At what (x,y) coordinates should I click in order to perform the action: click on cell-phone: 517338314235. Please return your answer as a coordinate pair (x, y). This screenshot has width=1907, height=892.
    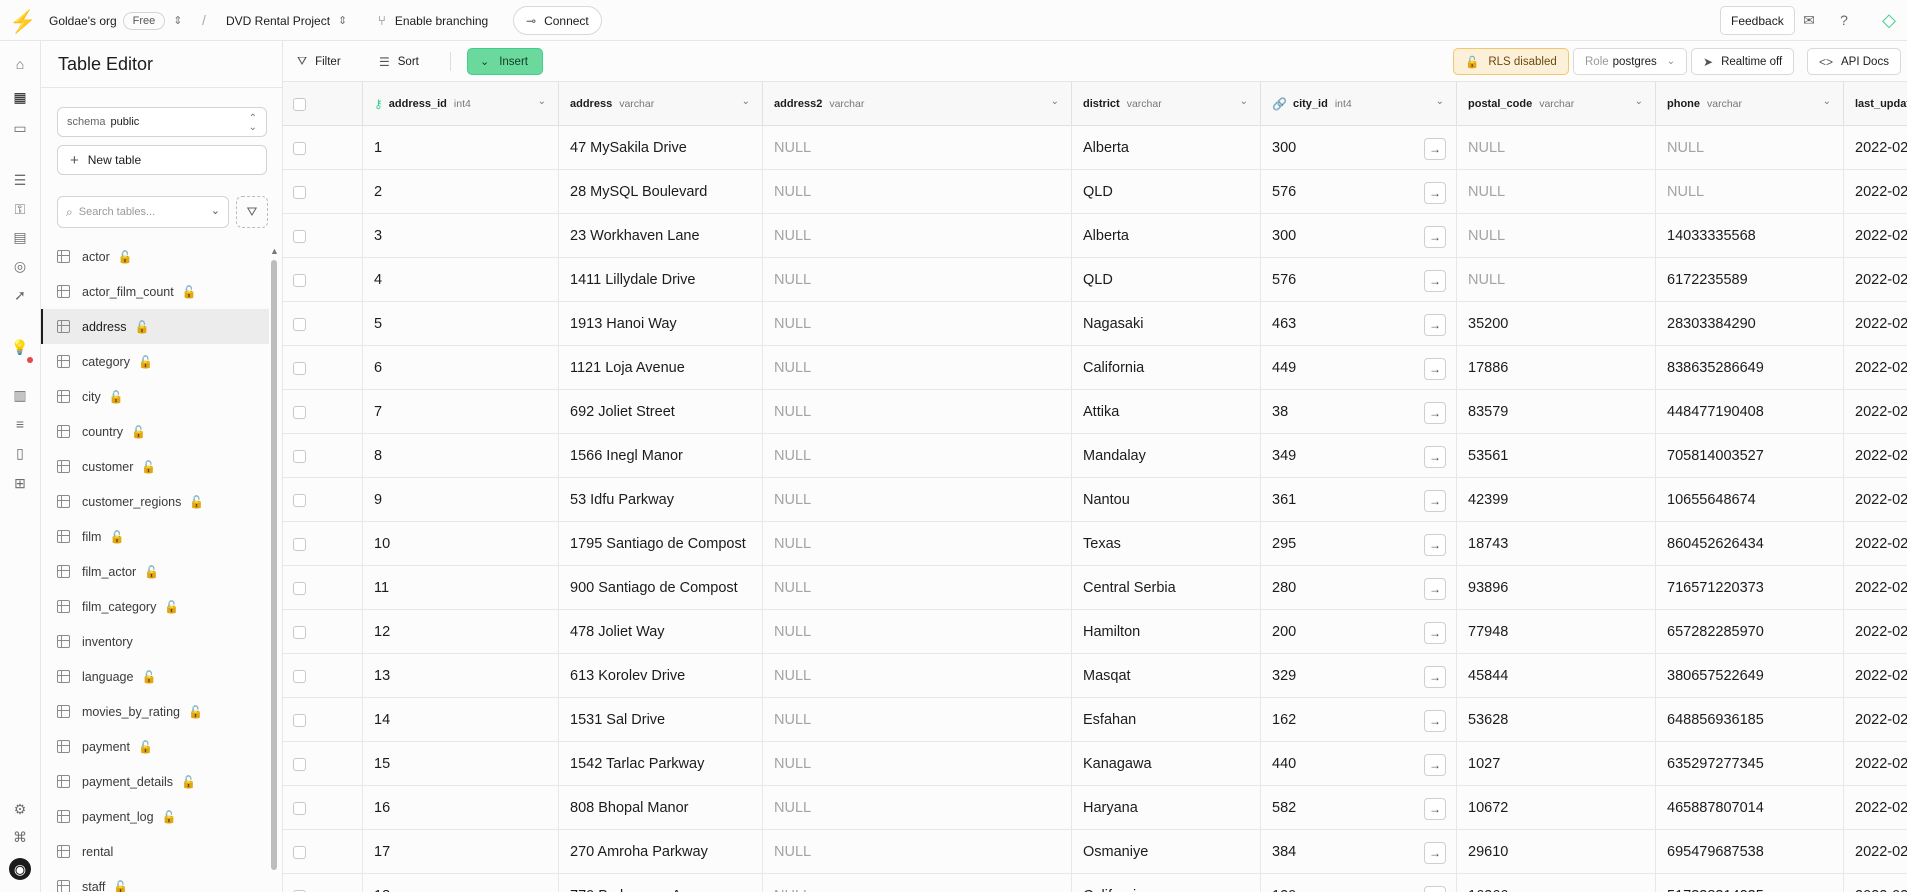
    Looking at the image, I should click on (1750, 883).